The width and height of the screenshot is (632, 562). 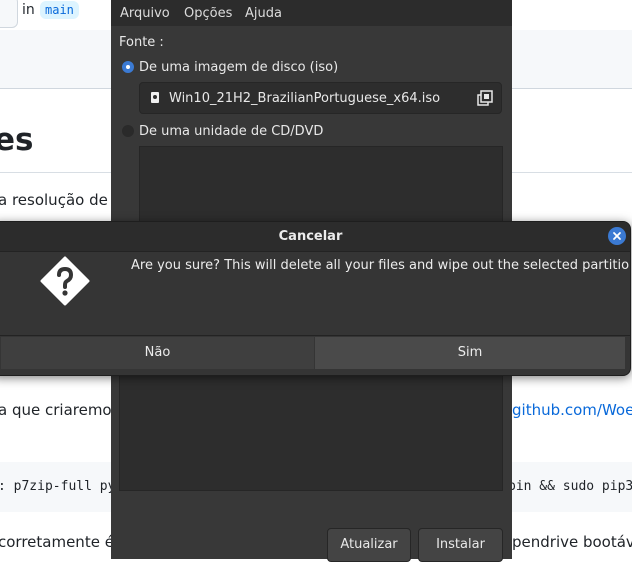 I want to click on open-file-icon, so click(x=485, y=98).